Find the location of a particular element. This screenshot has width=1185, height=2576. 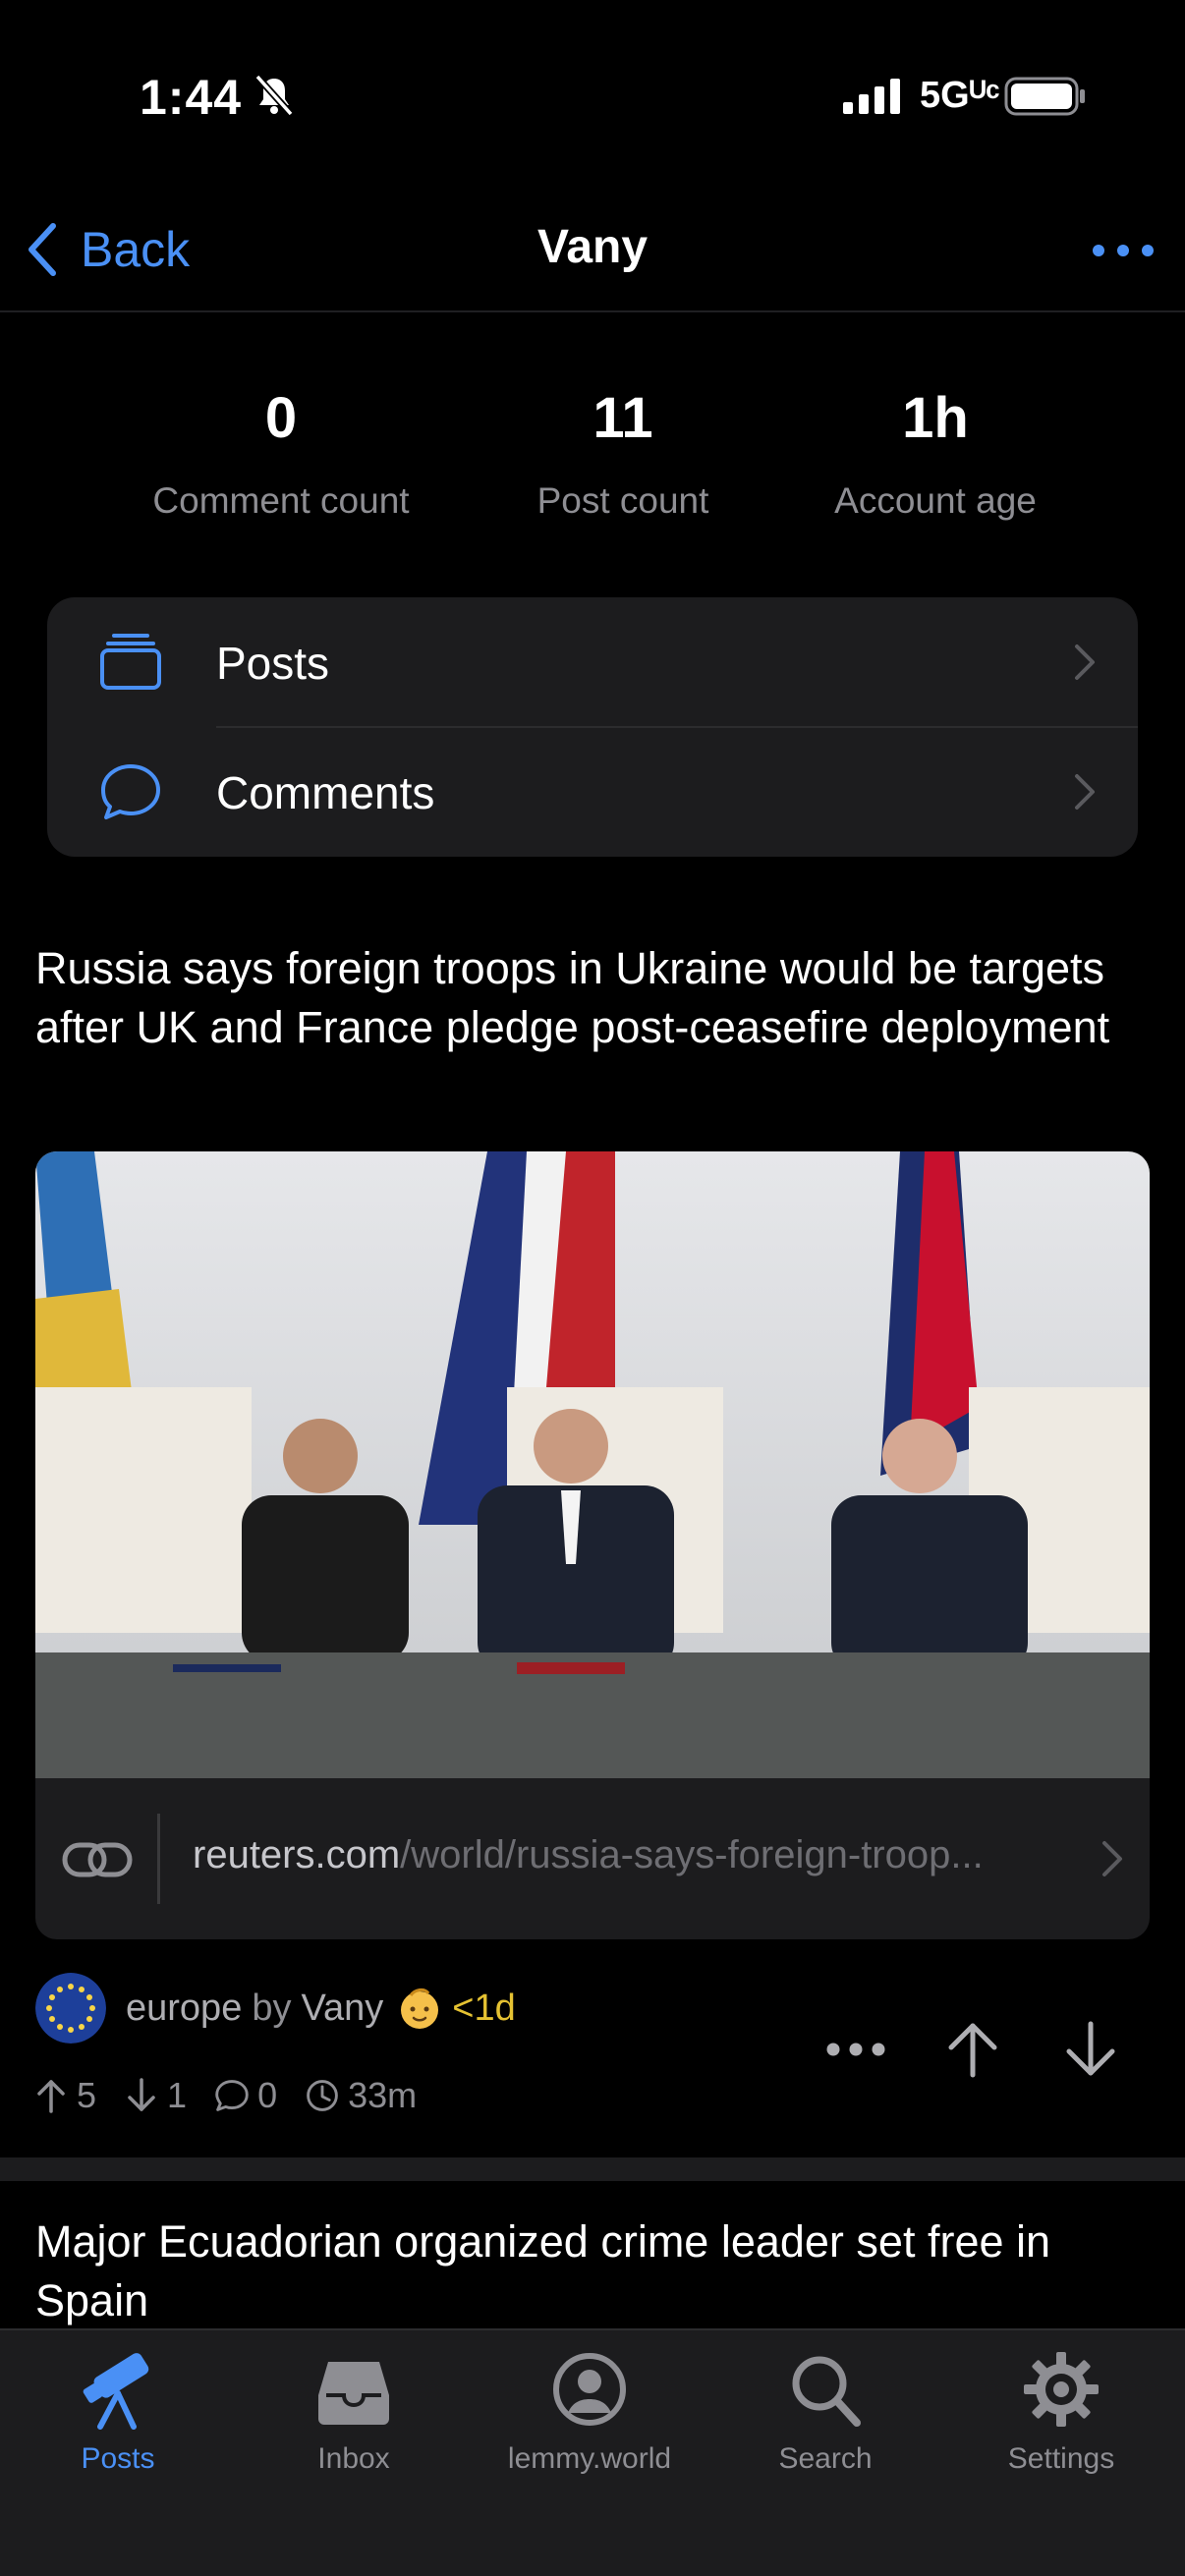

arrow-down-icon is located at coordinates (141, 2094).